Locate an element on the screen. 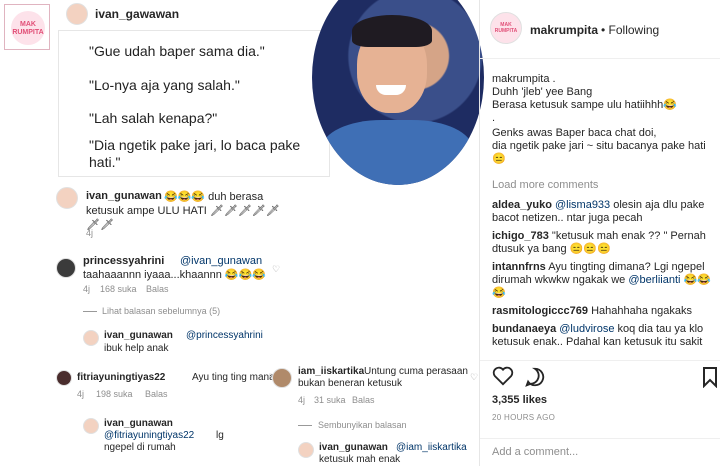 This screenshot has width=720, height=466. note-line-3: "Lah salah kenapa?" is located at coordinates (153, 118).